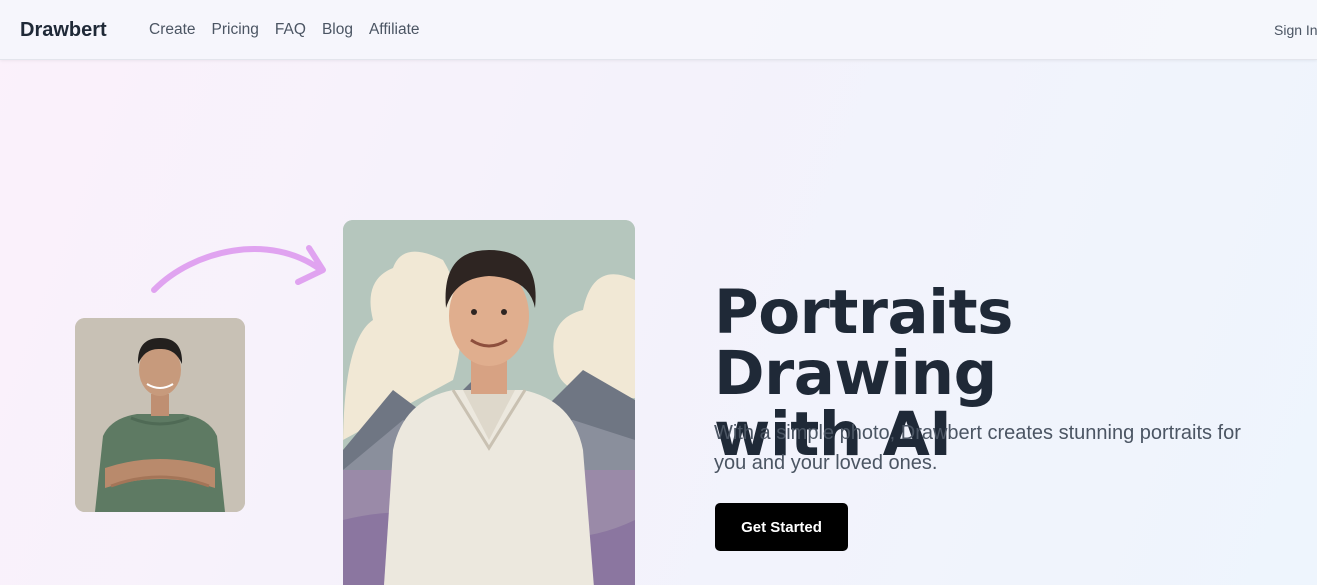 Image resolution: width=1317 pixels, height=585 pixels. What do you see at coordinates (63, 30) in the screenshot?
I see `brand-logo: Drawbert` at bounding box center [63, 30].